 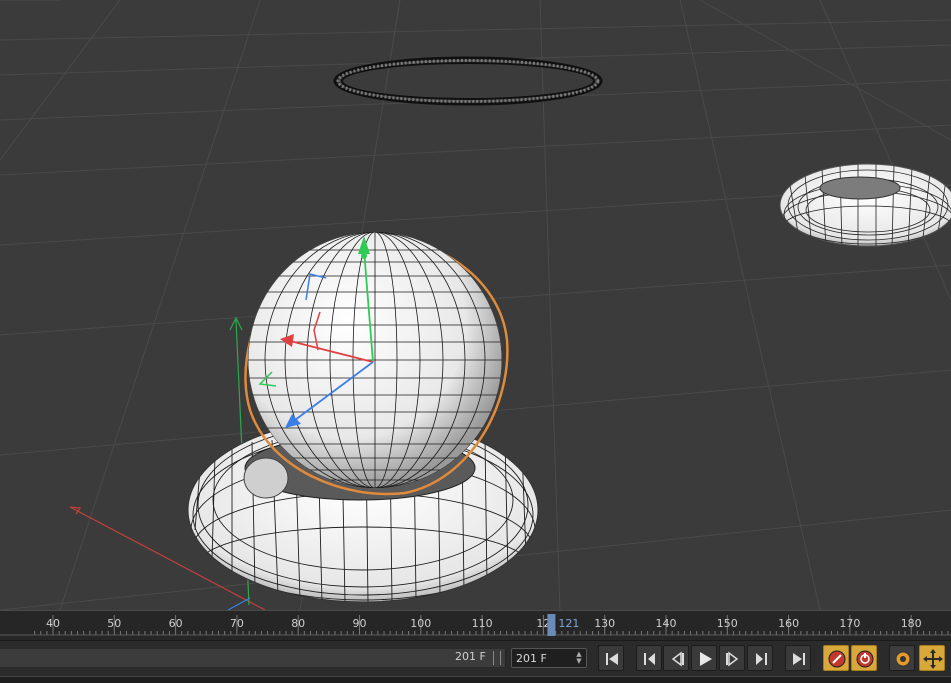 I want to click on small-torus, so click(x=865, y=206).